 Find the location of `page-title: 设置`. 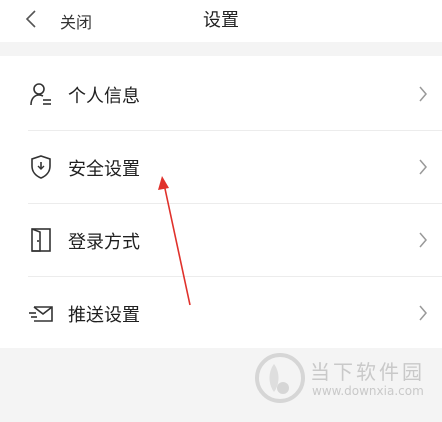

page-title: 设置 is located at coordinates (221, 20).